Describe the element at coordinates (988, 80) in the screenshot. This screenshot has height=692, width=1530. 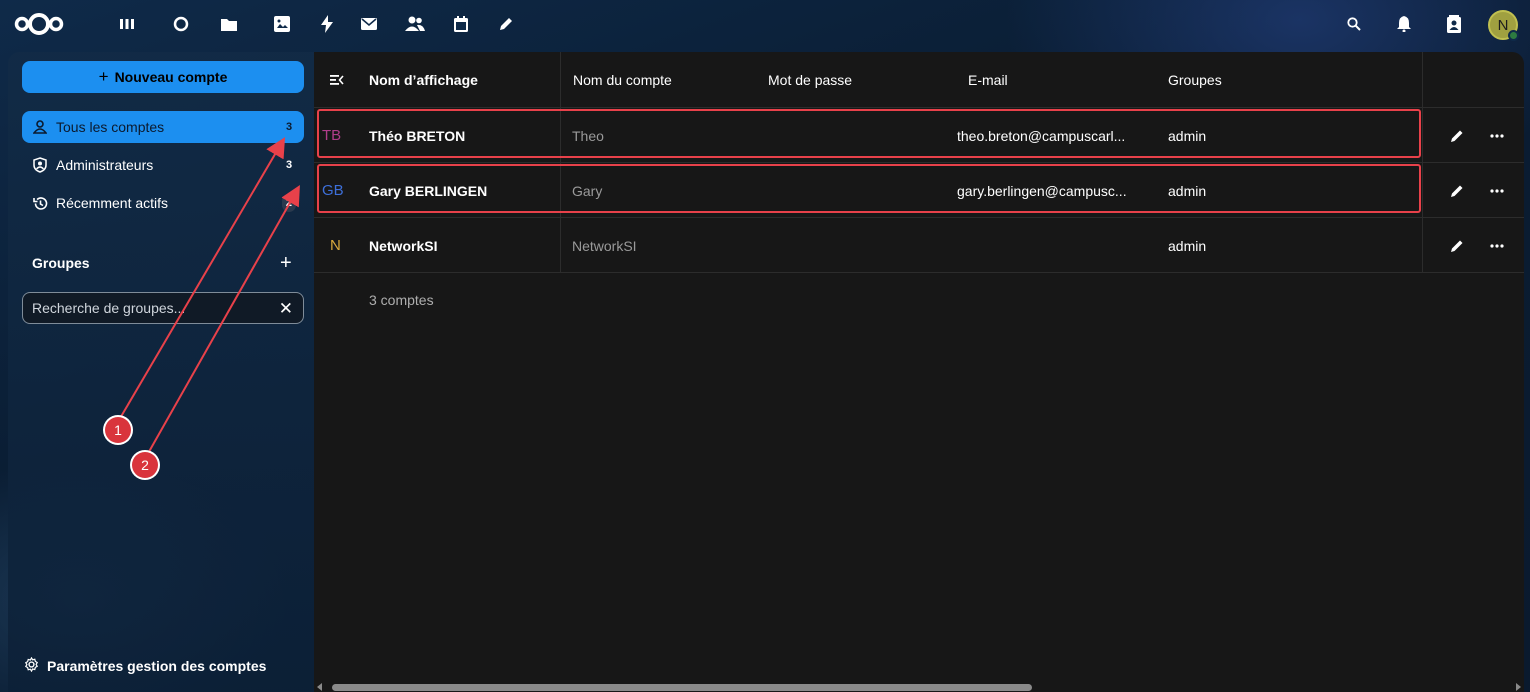
I see `column-email: E-mail` at that location.